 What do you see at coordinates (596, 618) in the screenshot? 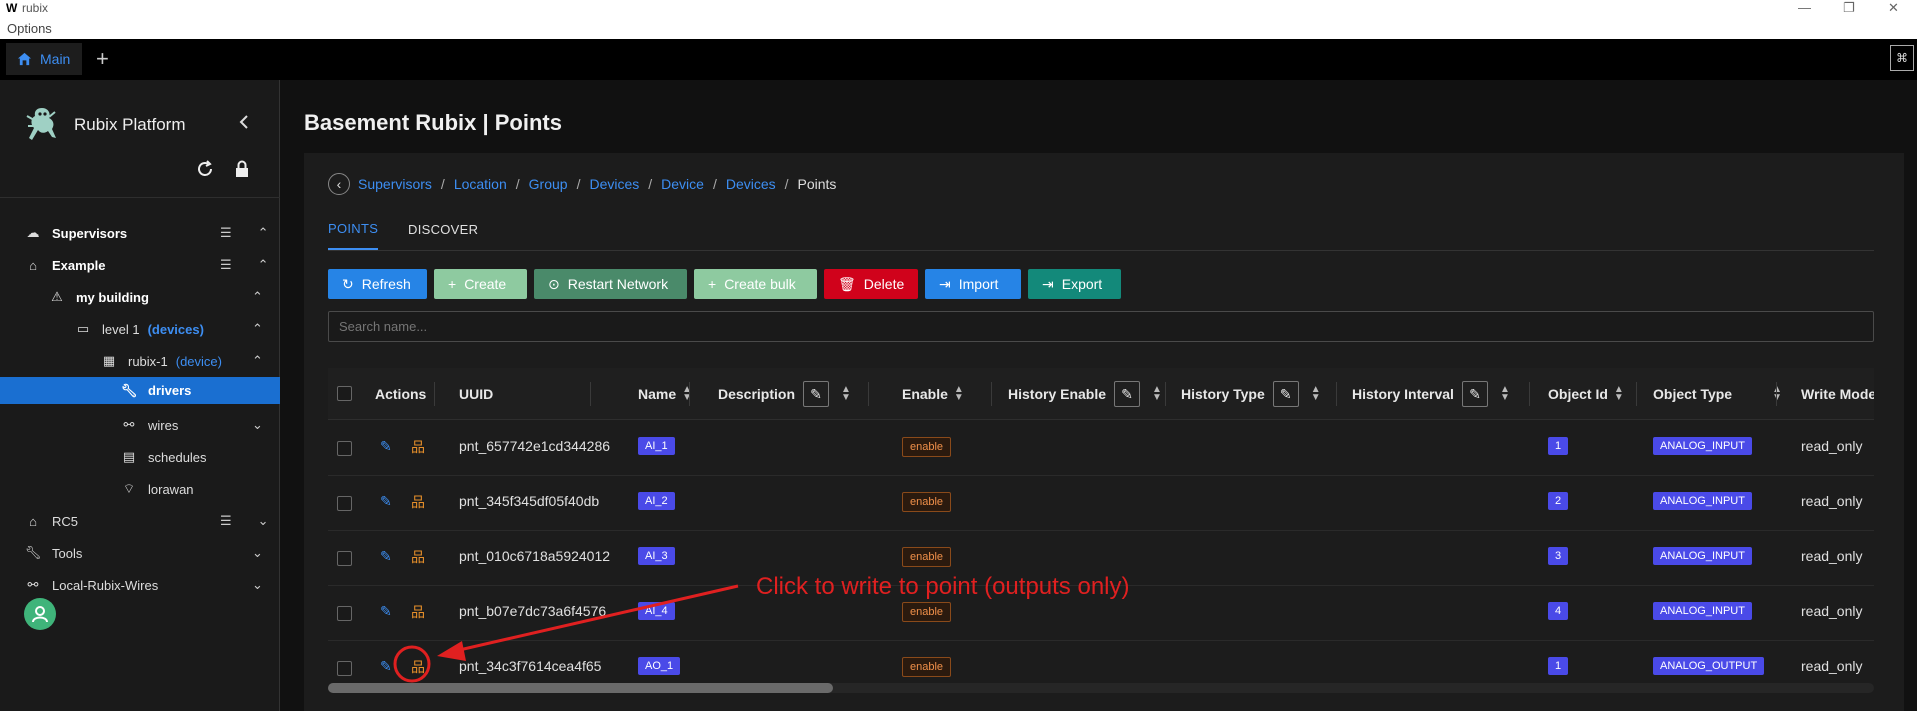
I see `annotation-arrow-line` at bounding box center [596, 618].